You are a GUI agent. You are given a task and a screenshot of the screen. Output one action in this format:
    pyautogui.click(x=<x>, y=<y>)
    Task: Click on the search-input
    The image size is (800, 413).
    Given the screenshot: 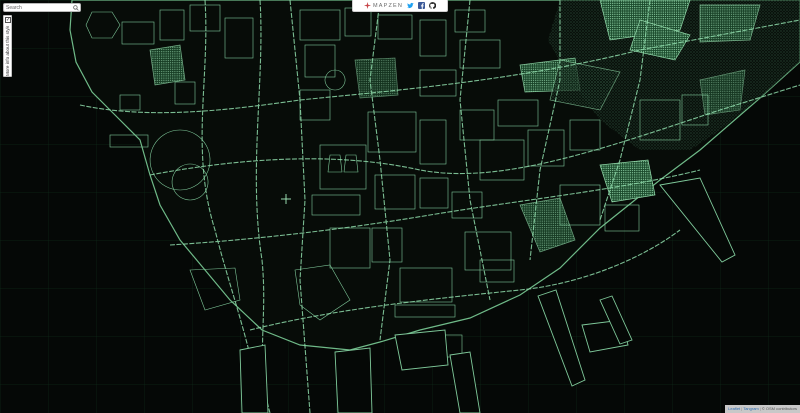 What is the action you would take?
    pyautogui.click(x=38, y=7)
    